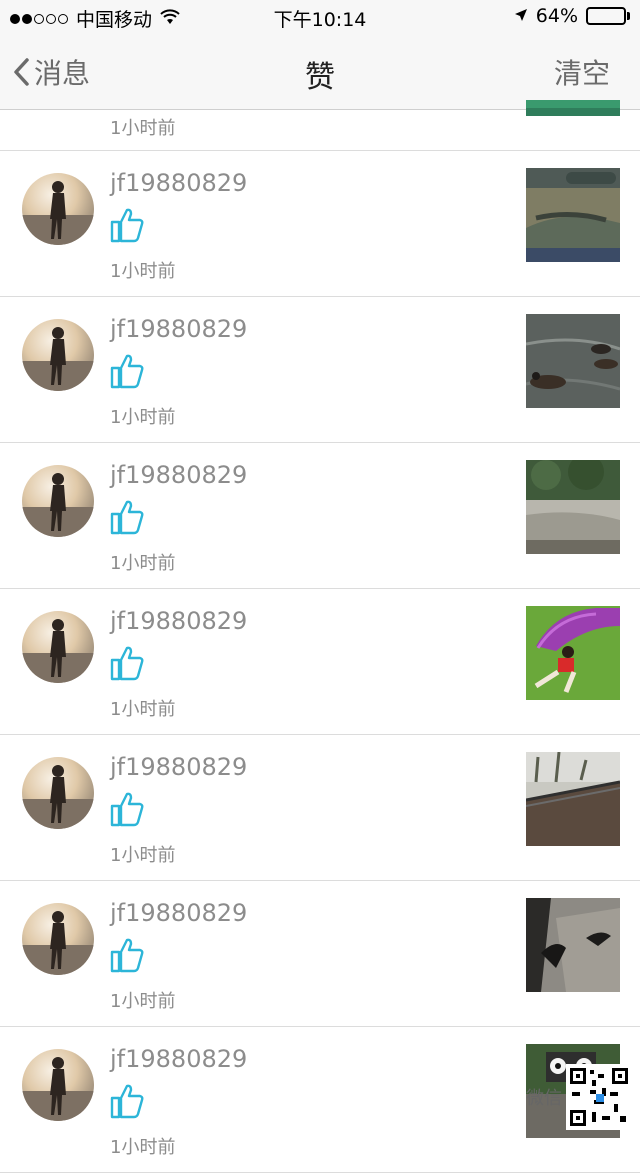 The height and width of the screenshot is (1173, 640). I want to click on list-item: 1小时前, so click(320, 125).